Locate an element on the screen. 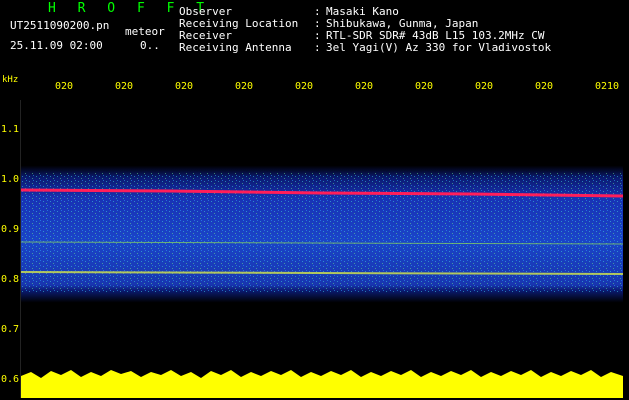 The height and width of the screenshot is (400, 629). info-label-receiver: Receiver is located at coordinates (205, 35).